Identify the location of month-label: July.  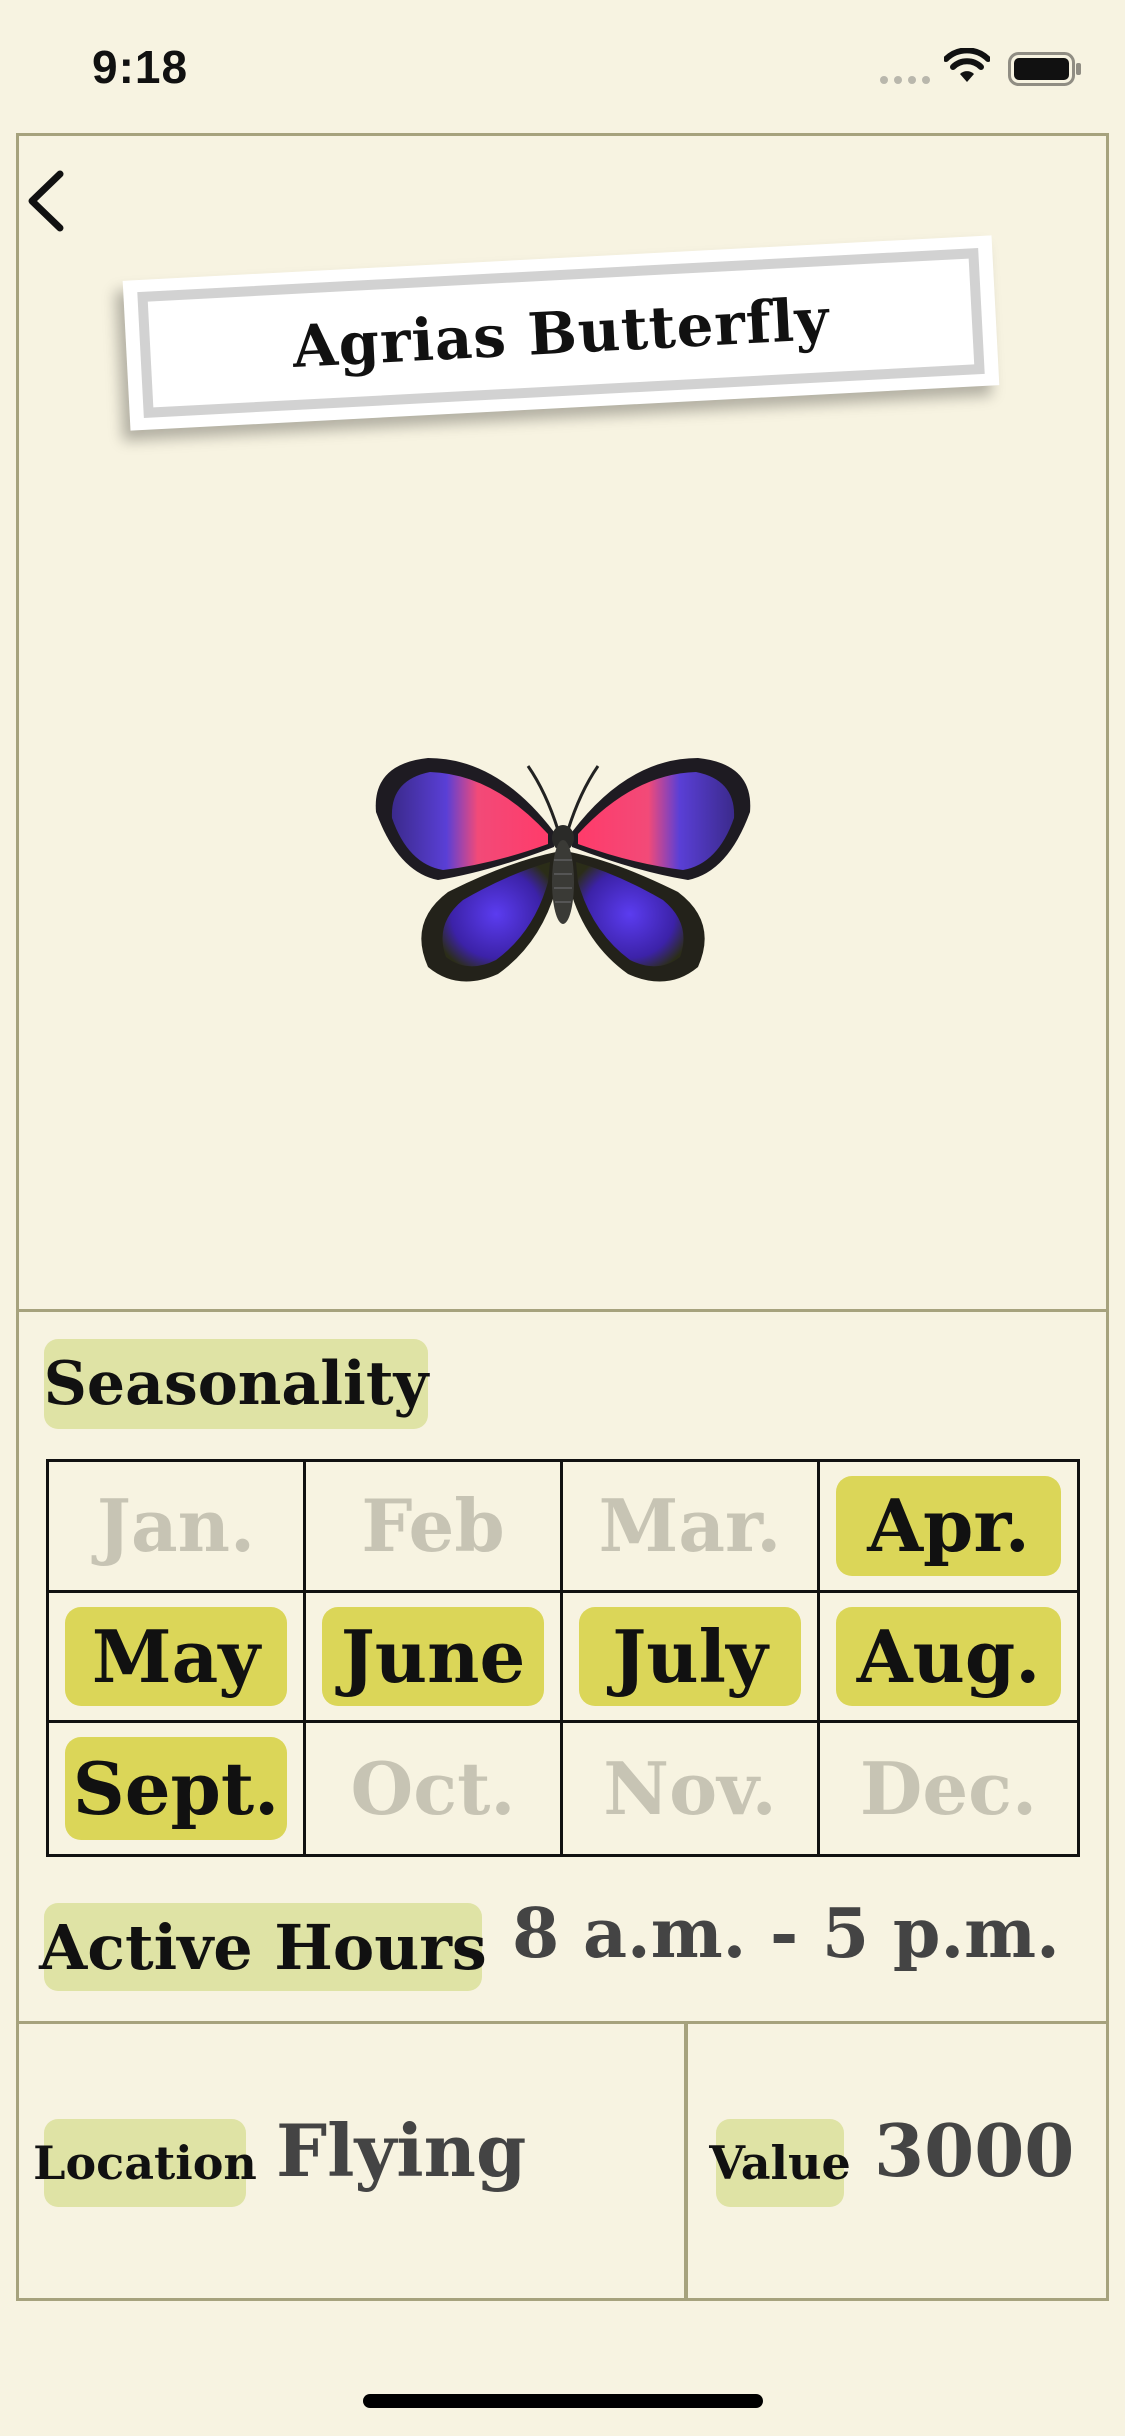
(690, 1656).